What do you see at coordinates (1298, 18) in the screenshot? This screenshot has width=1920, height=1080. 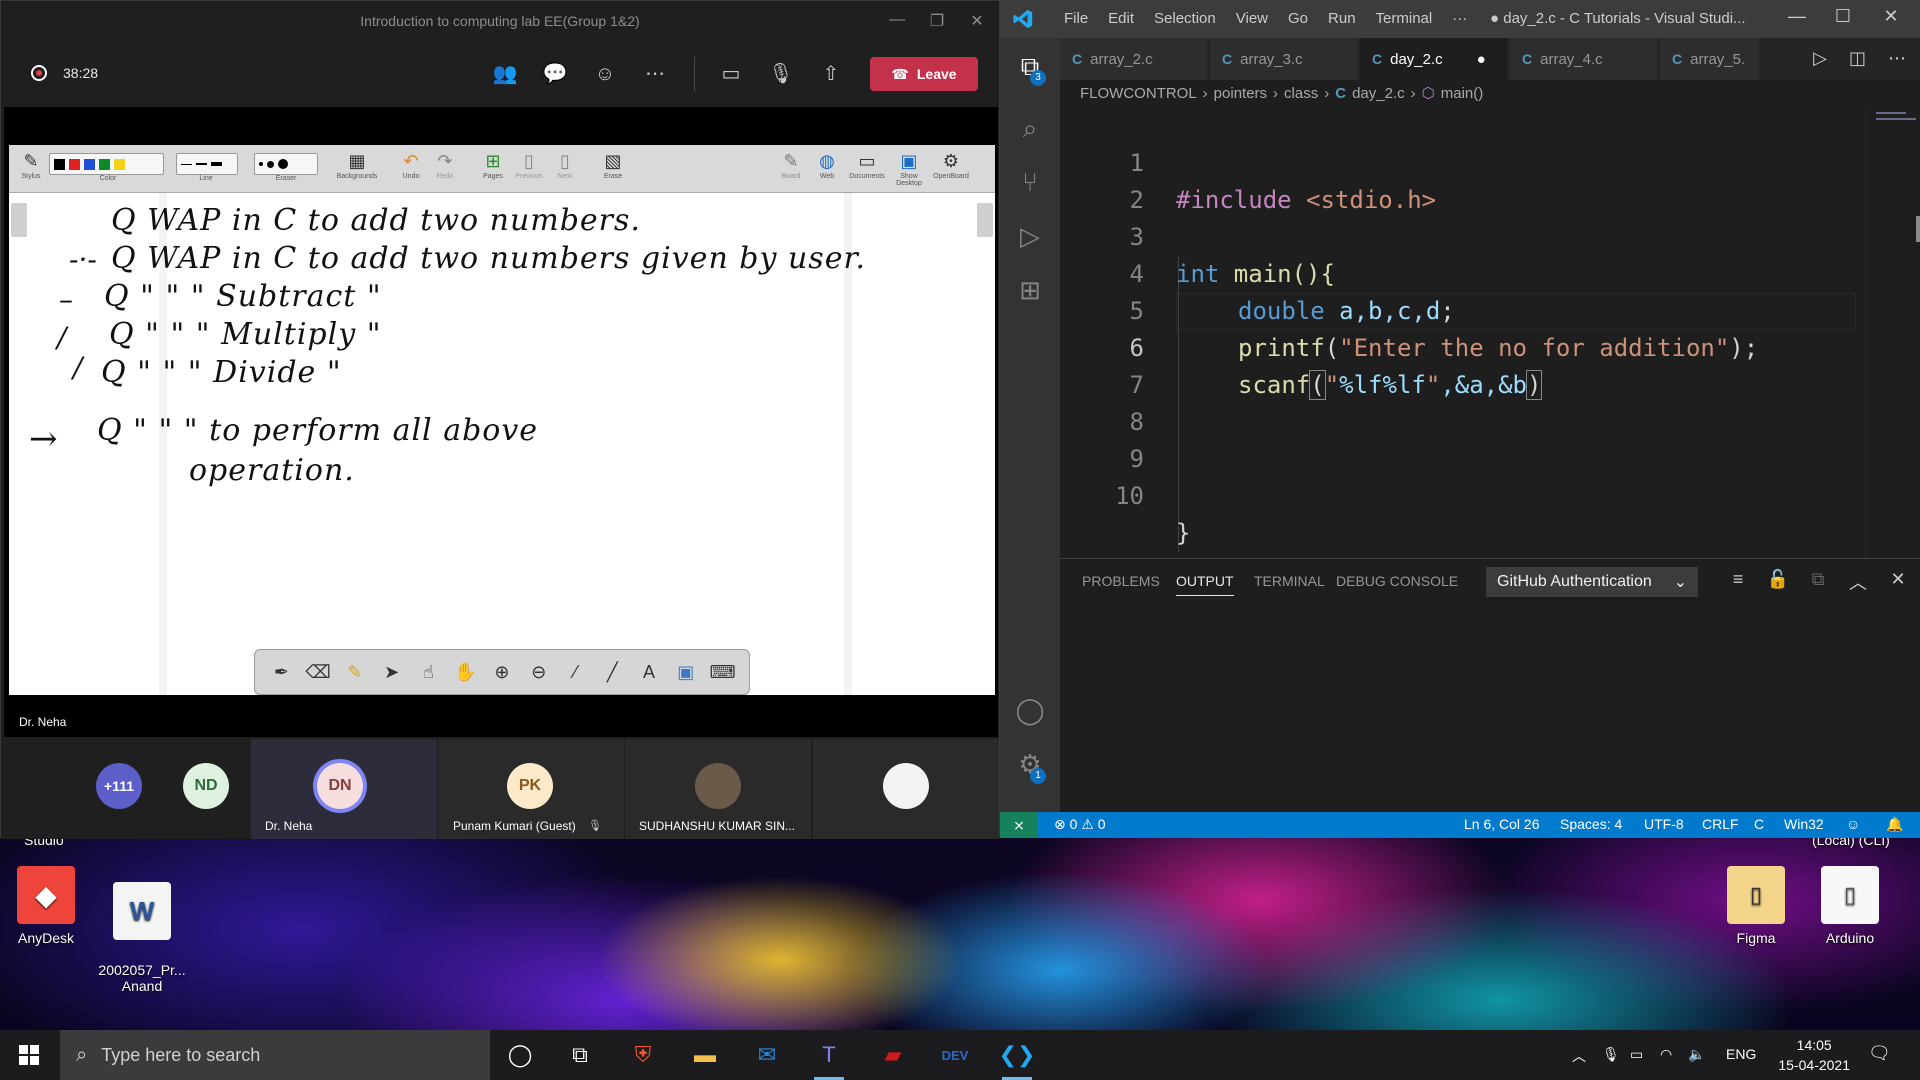 I see `menu-go: Go` at bounding box center [1298, 18].